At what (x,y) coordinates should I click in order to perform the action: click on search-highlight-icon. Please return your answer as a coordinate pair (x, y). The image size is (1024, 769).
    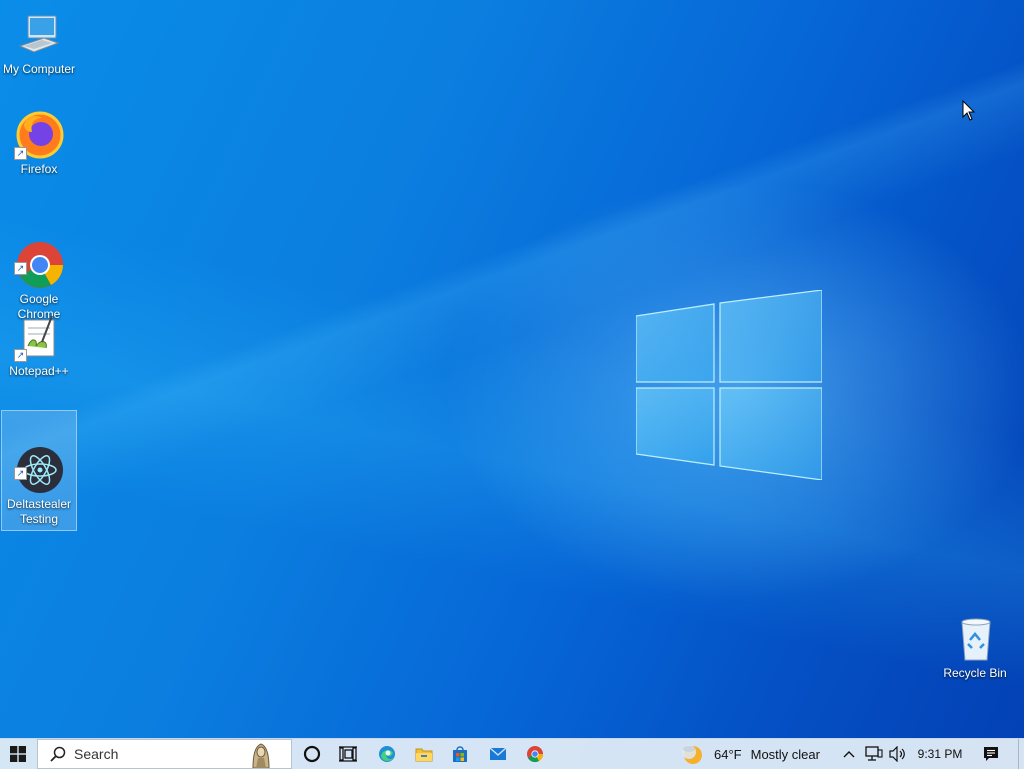
    Looking at the image, I should click on (261, 755).